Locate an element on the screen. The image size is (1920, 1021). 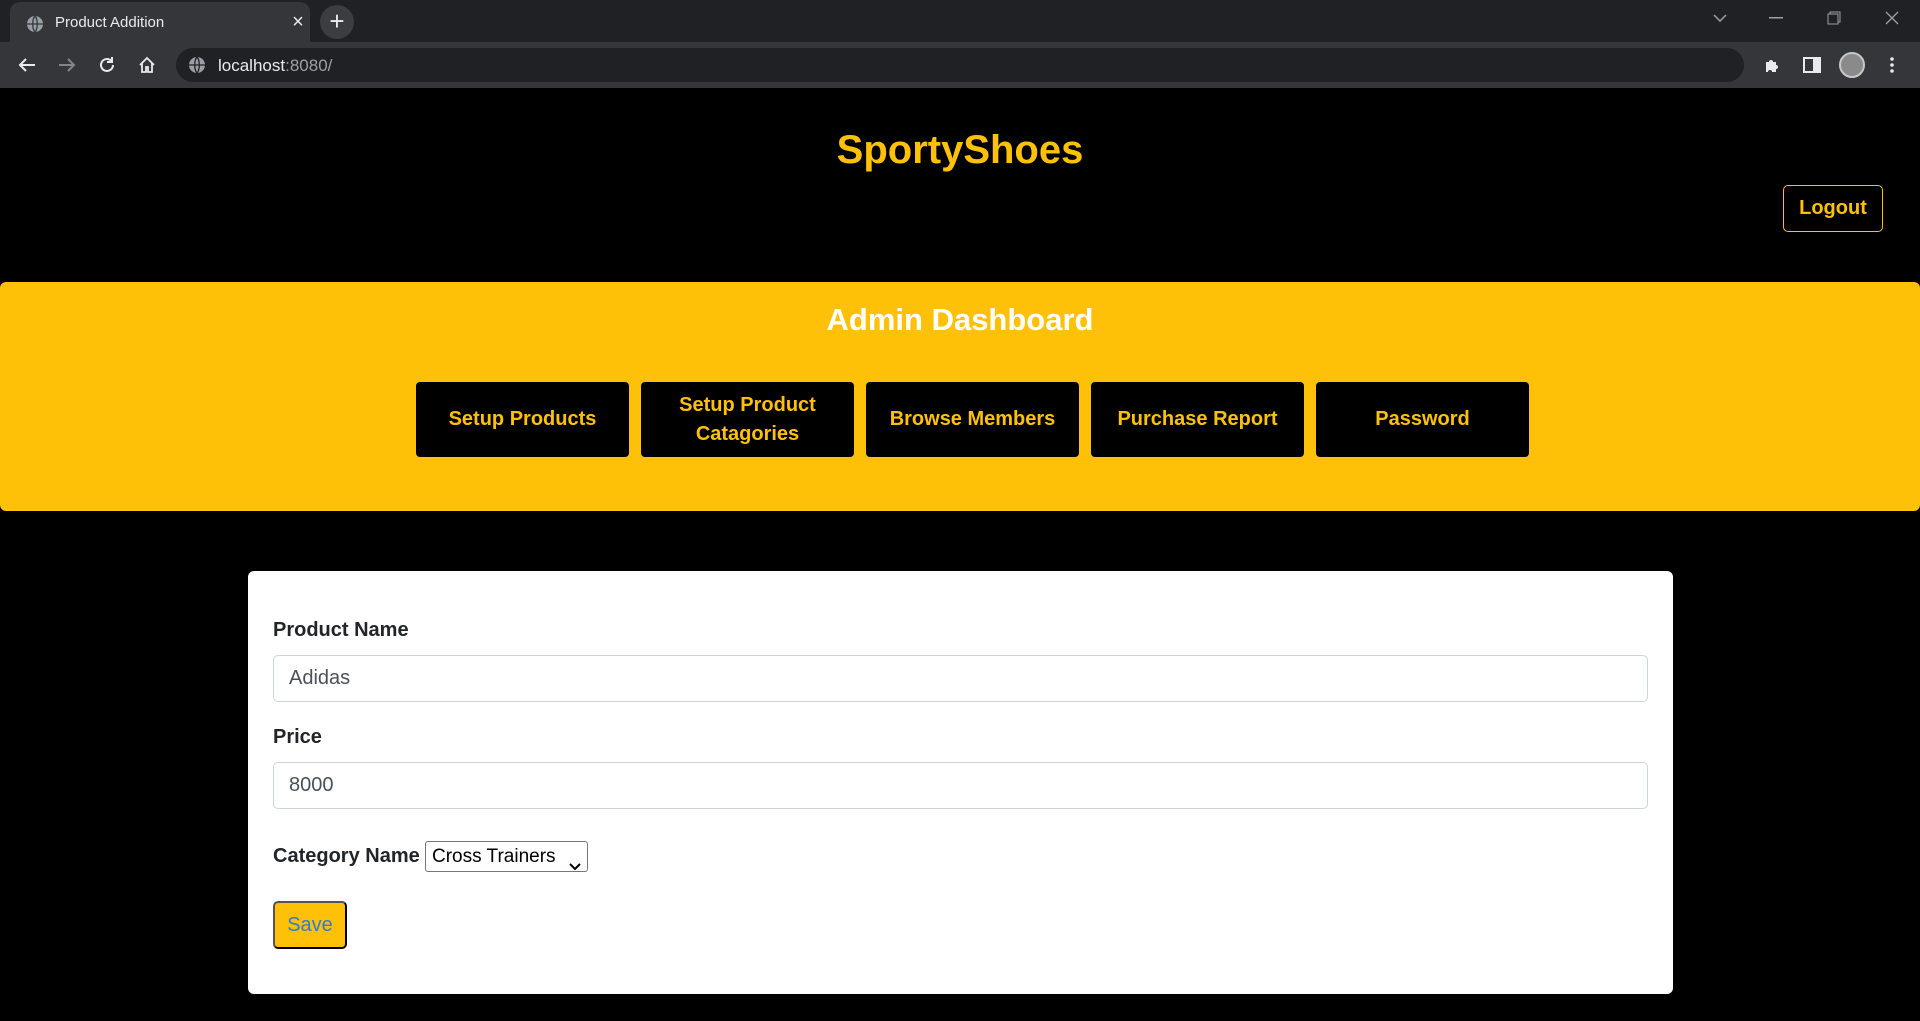
price-input: 8000 is located at coordinates (960, 785).